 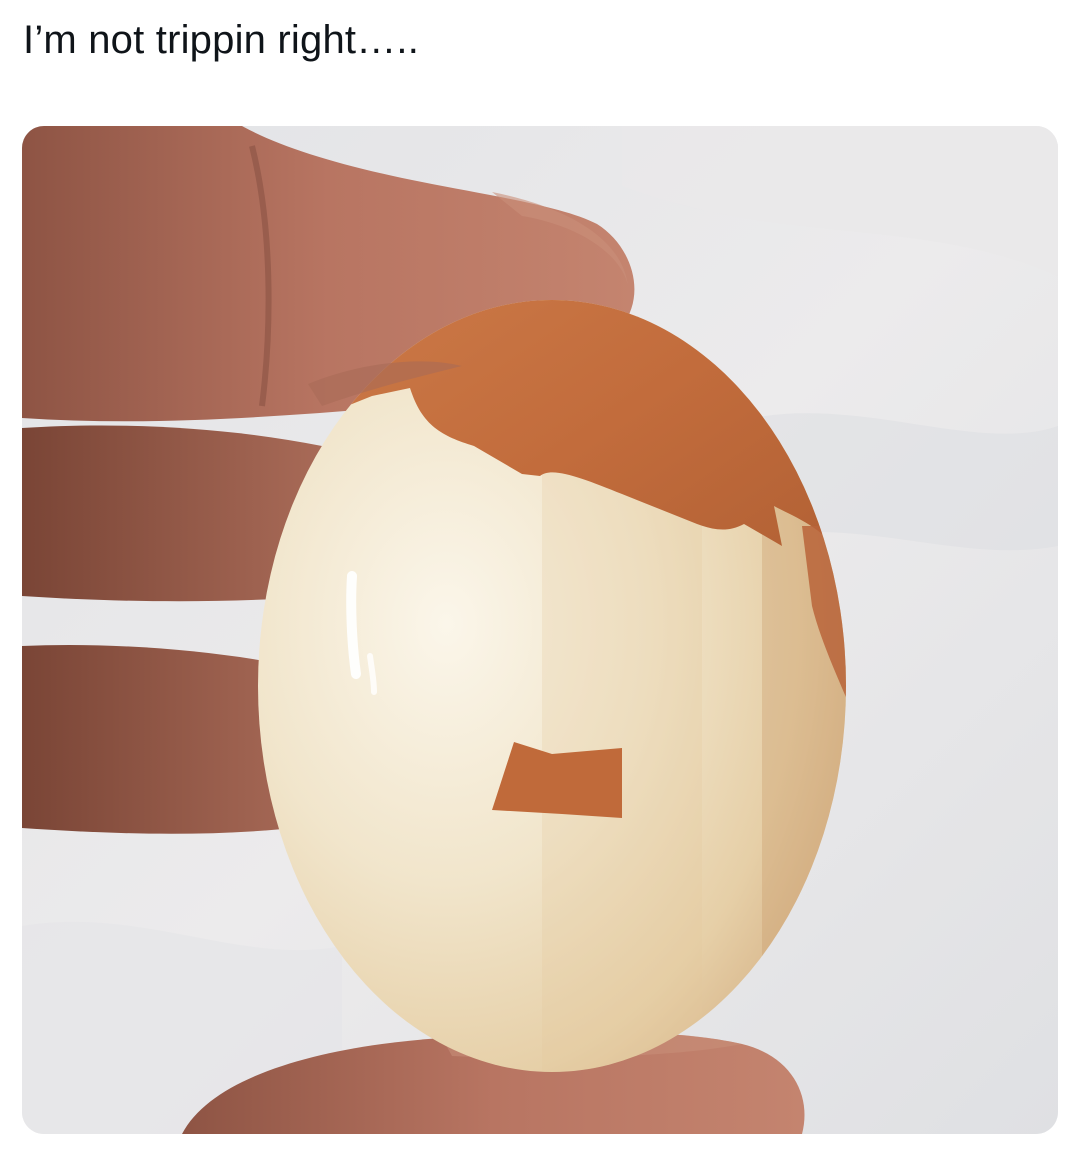 I want to click on post-caption: I’m not trippin right….., so click(x=221, y=40).